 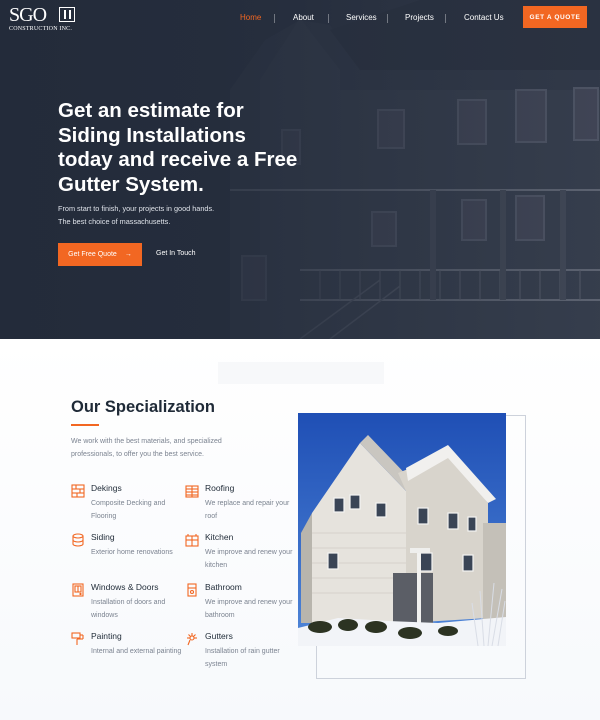 I want to click on service-title: Siding, so click(x=103, y=537).